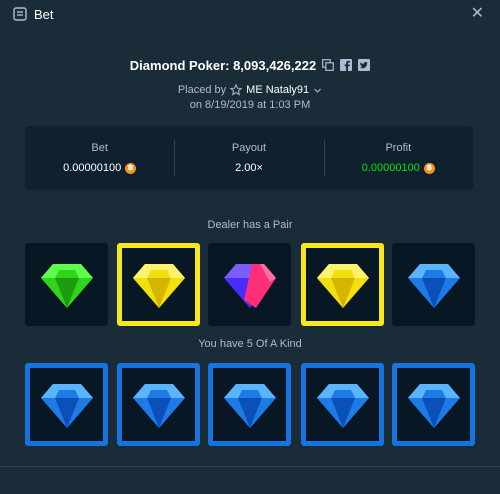 This screenshot has height=494, width=500. I want to click on bet-value-row: 0.00000100 ฿, so click(100, 168).